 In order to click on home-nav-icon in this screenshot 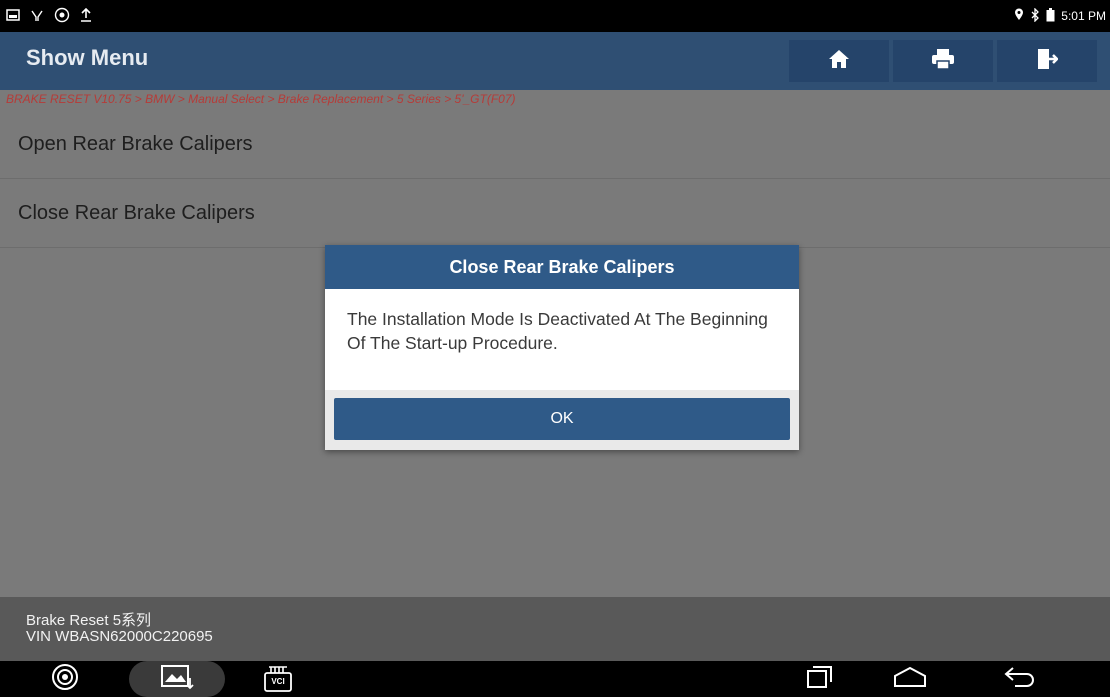, I will do `click(910, 679)`.